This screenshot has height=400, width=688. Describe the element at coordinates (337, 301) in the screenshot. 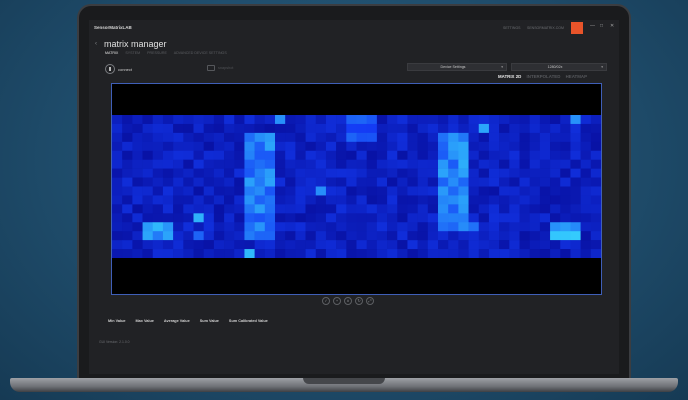

I see `crosshair-icon: +` at that location.